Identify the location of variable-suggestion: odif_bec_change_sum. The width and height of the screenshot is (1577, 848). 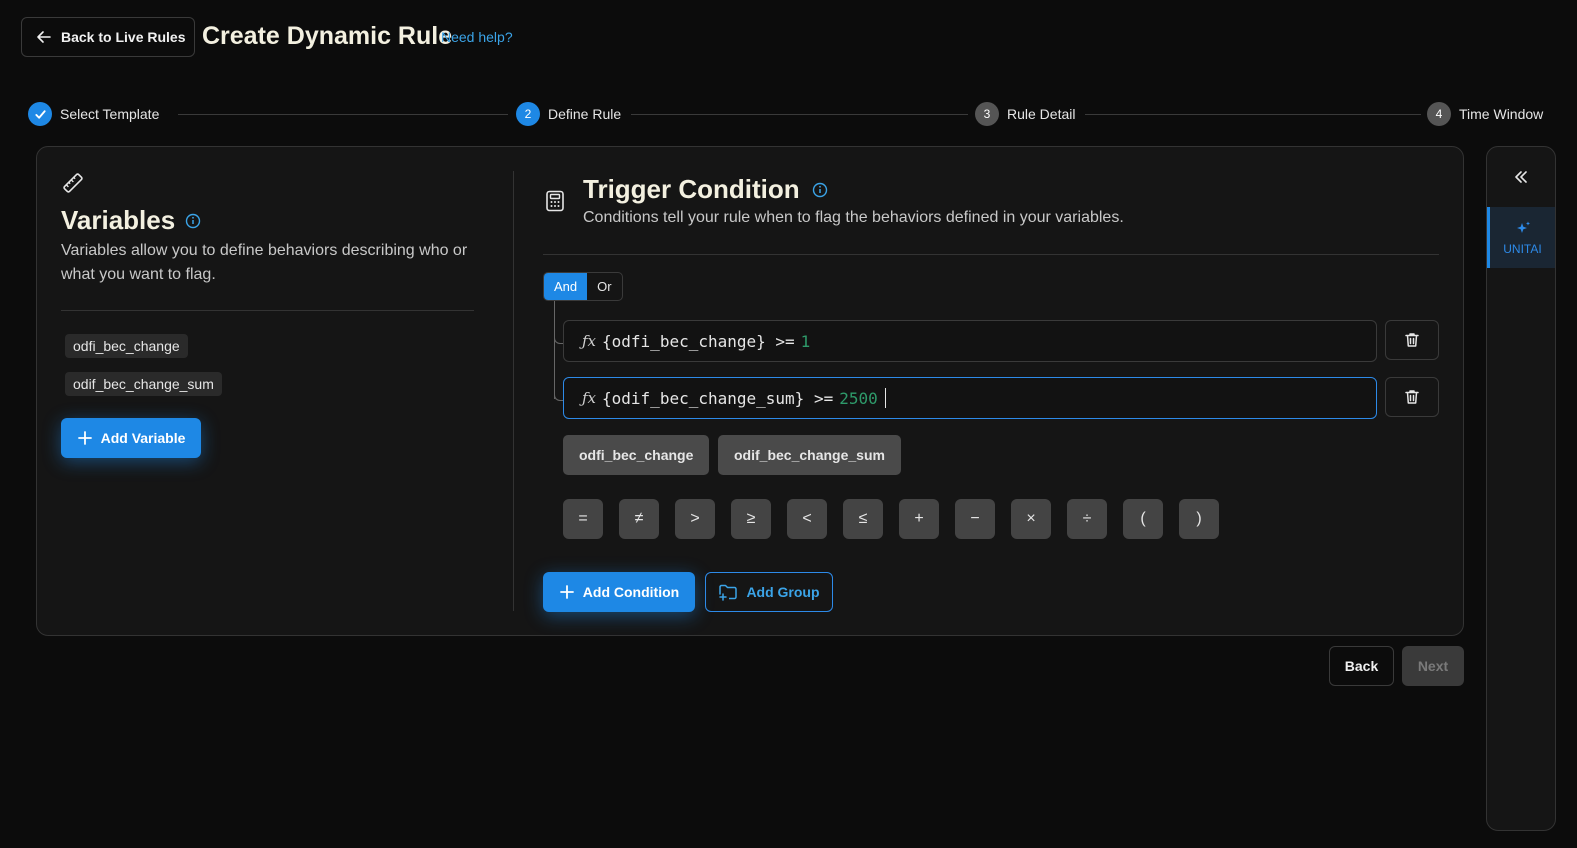
(809, 455).